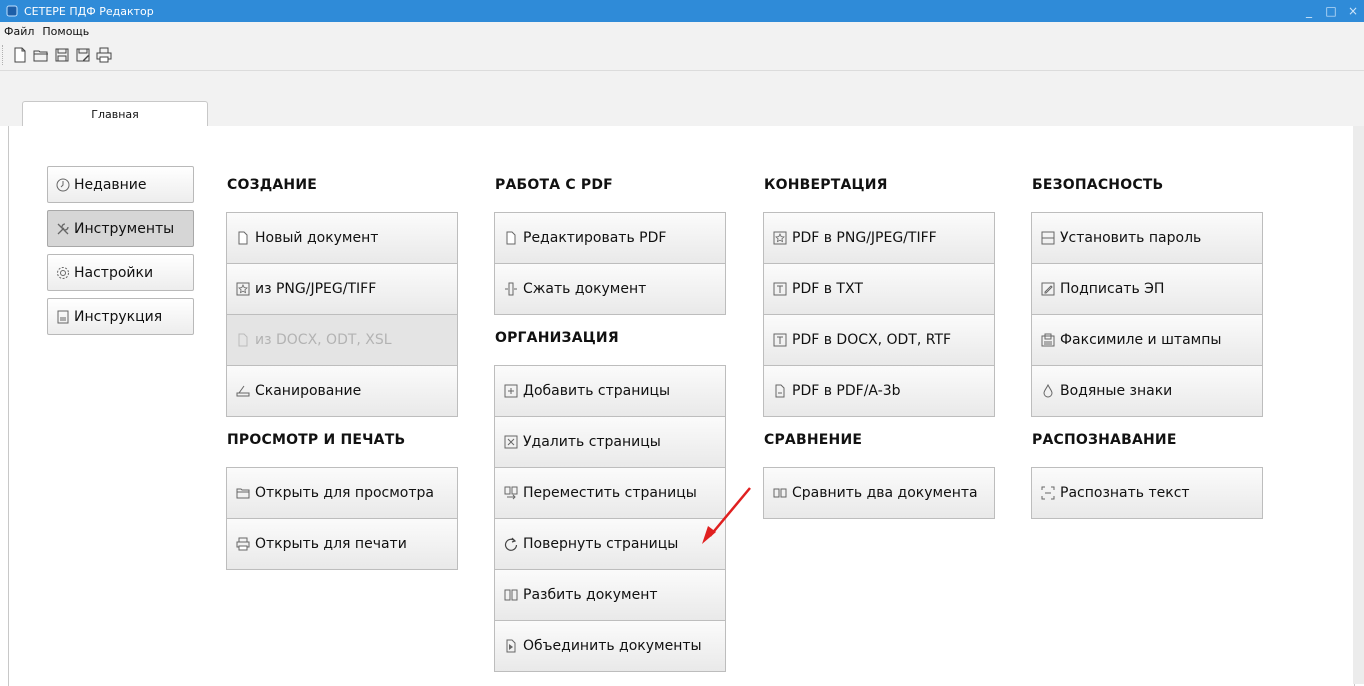  What do you see at coordinates (1116, 391) in the screenshot?
I see `watermarks-label: Водяные знаки` at bounding box center [1116, 391].